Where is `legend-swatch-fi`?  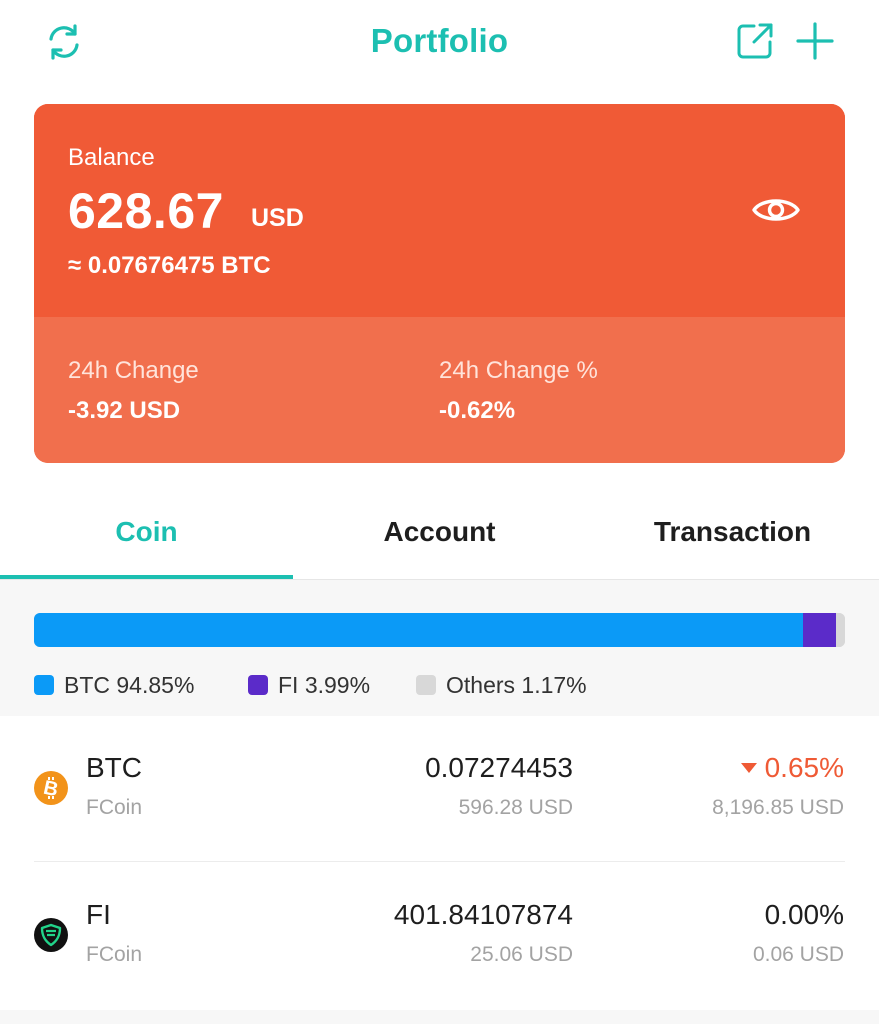
legend-swatch-fi is located at coordinates (258, 685).